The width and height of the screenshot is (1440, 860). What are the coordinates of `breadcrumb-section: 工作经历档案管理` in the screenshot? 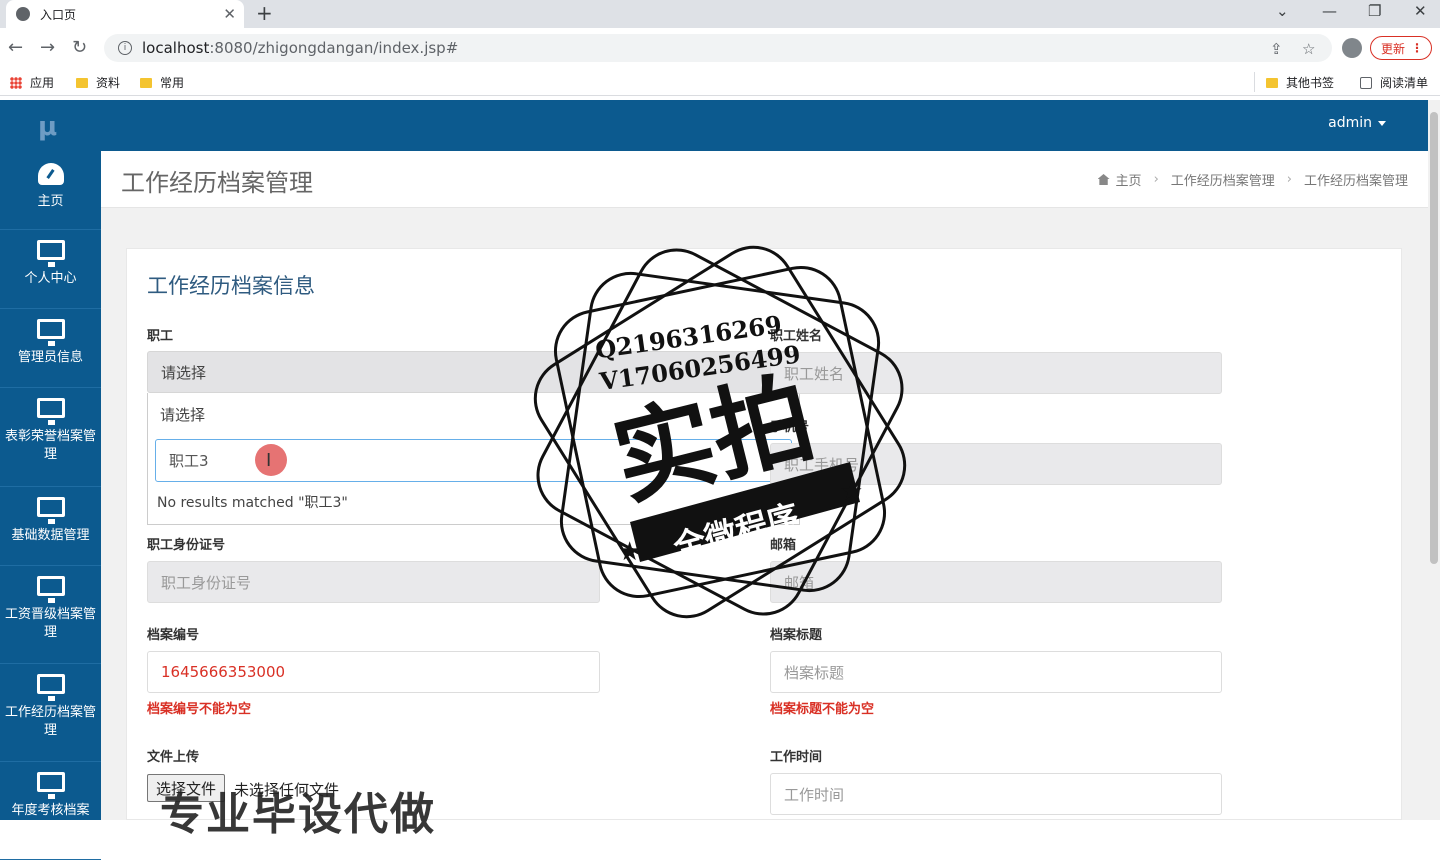 It's located at (1223, 179).